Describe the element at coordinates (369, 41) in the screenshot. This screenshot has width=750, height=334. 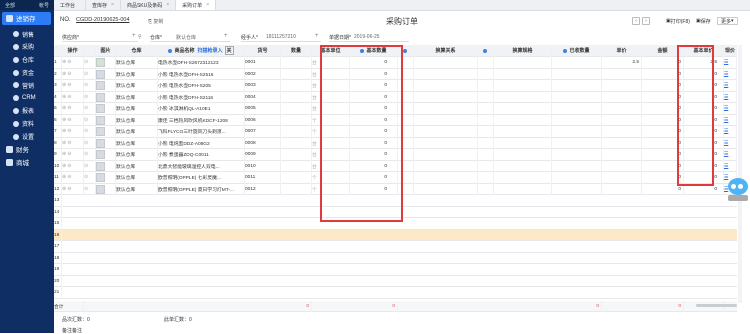
I see `date-input` at that location.